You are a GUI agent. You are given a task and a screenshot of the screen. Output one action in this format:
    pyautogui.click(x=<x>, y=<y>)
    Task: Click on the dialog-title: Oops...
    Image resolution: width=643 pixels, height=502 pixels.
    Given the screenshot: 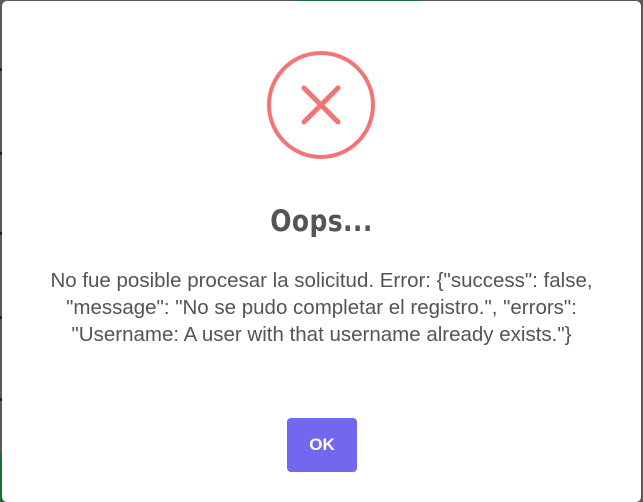 What is the action you would take?
    pyautogui.click(x=321, y=221)
    